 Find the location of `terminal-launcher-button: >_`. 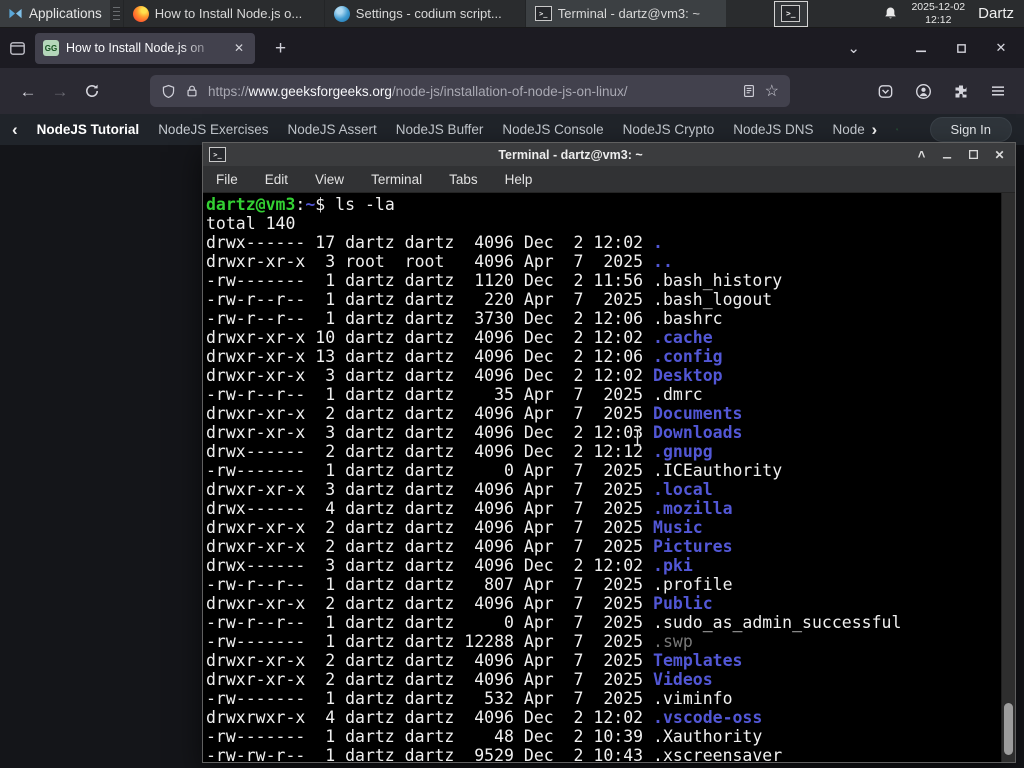

terminal-launcher-button: >_ is located at coordinates (790, 13).